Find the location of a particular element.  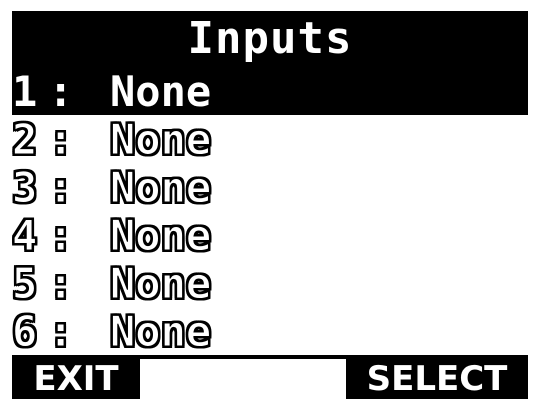

input-number: 4 is located at coordinates (25, 235).